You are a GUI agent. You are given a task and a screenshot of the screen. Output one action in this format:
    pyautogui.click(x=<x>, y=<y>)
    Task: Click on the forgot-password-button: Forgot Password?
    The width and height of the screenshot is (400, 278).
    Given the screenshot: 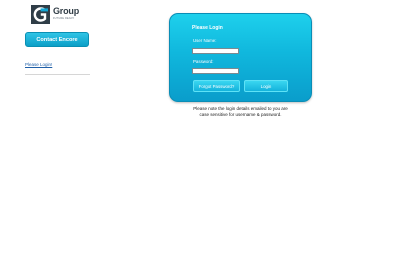 What is the action you would take?
    pyautogui.click(x=216, y=86)
    